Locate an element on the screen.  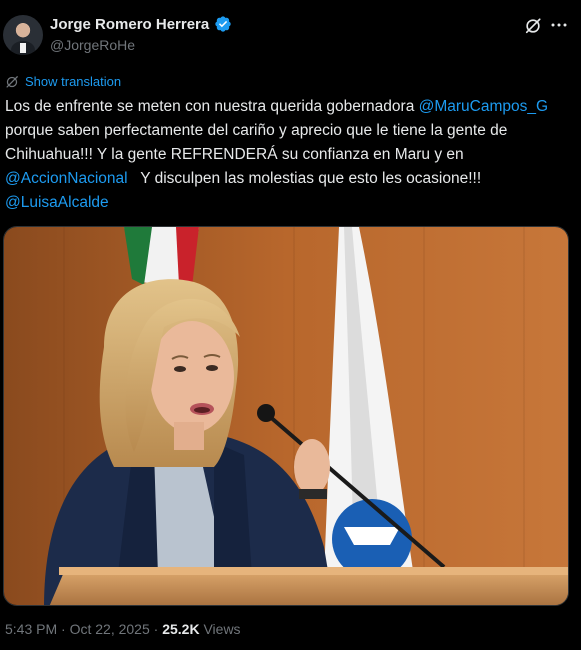
mention-link: @MaruCampos_G is located at coordinates (483, 106).